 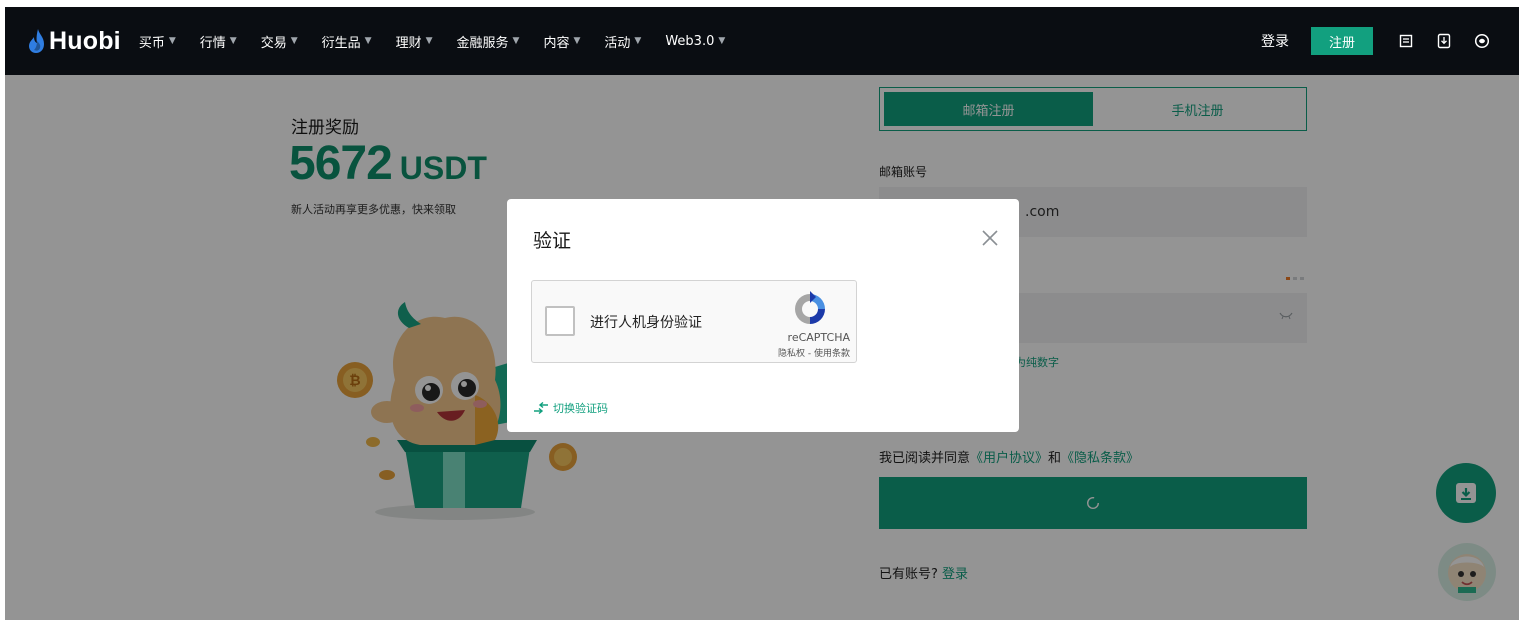 I want to click on close-icon, so click(x=990, y=238).